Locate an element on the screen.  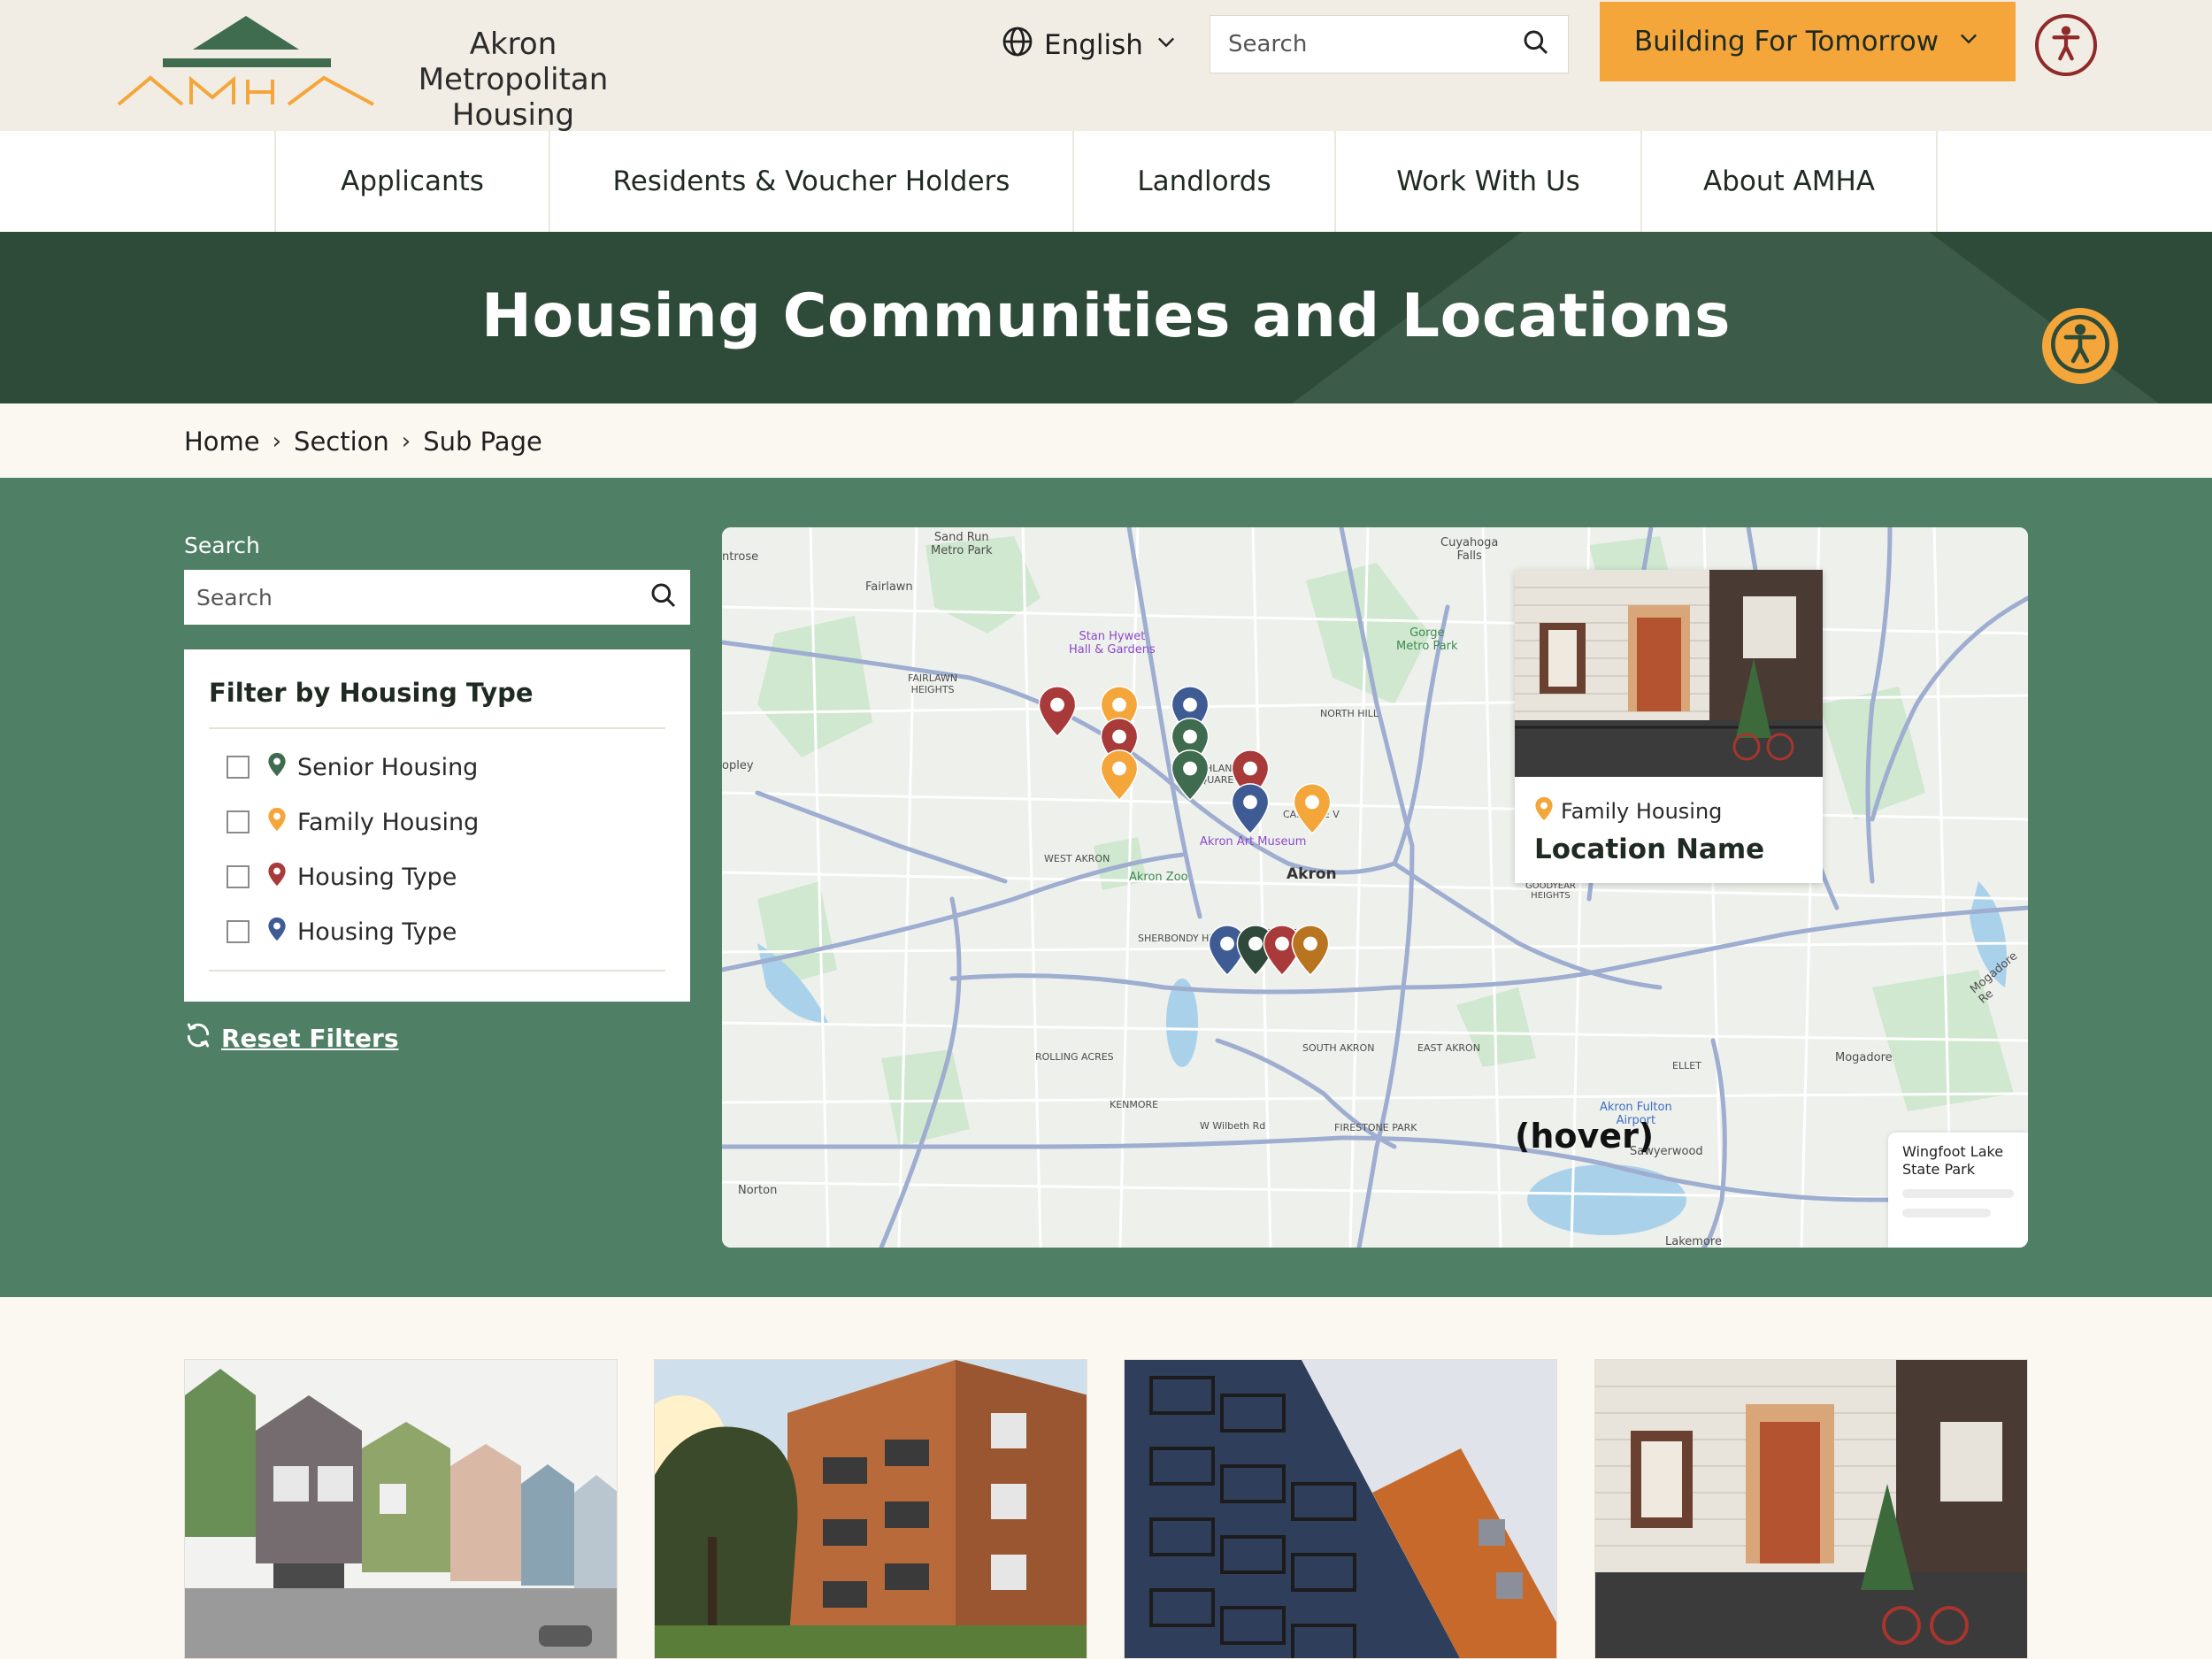
map-label-wilbeth-rd: W Wilbeth Rd is located at coordinates (1233, 1126).